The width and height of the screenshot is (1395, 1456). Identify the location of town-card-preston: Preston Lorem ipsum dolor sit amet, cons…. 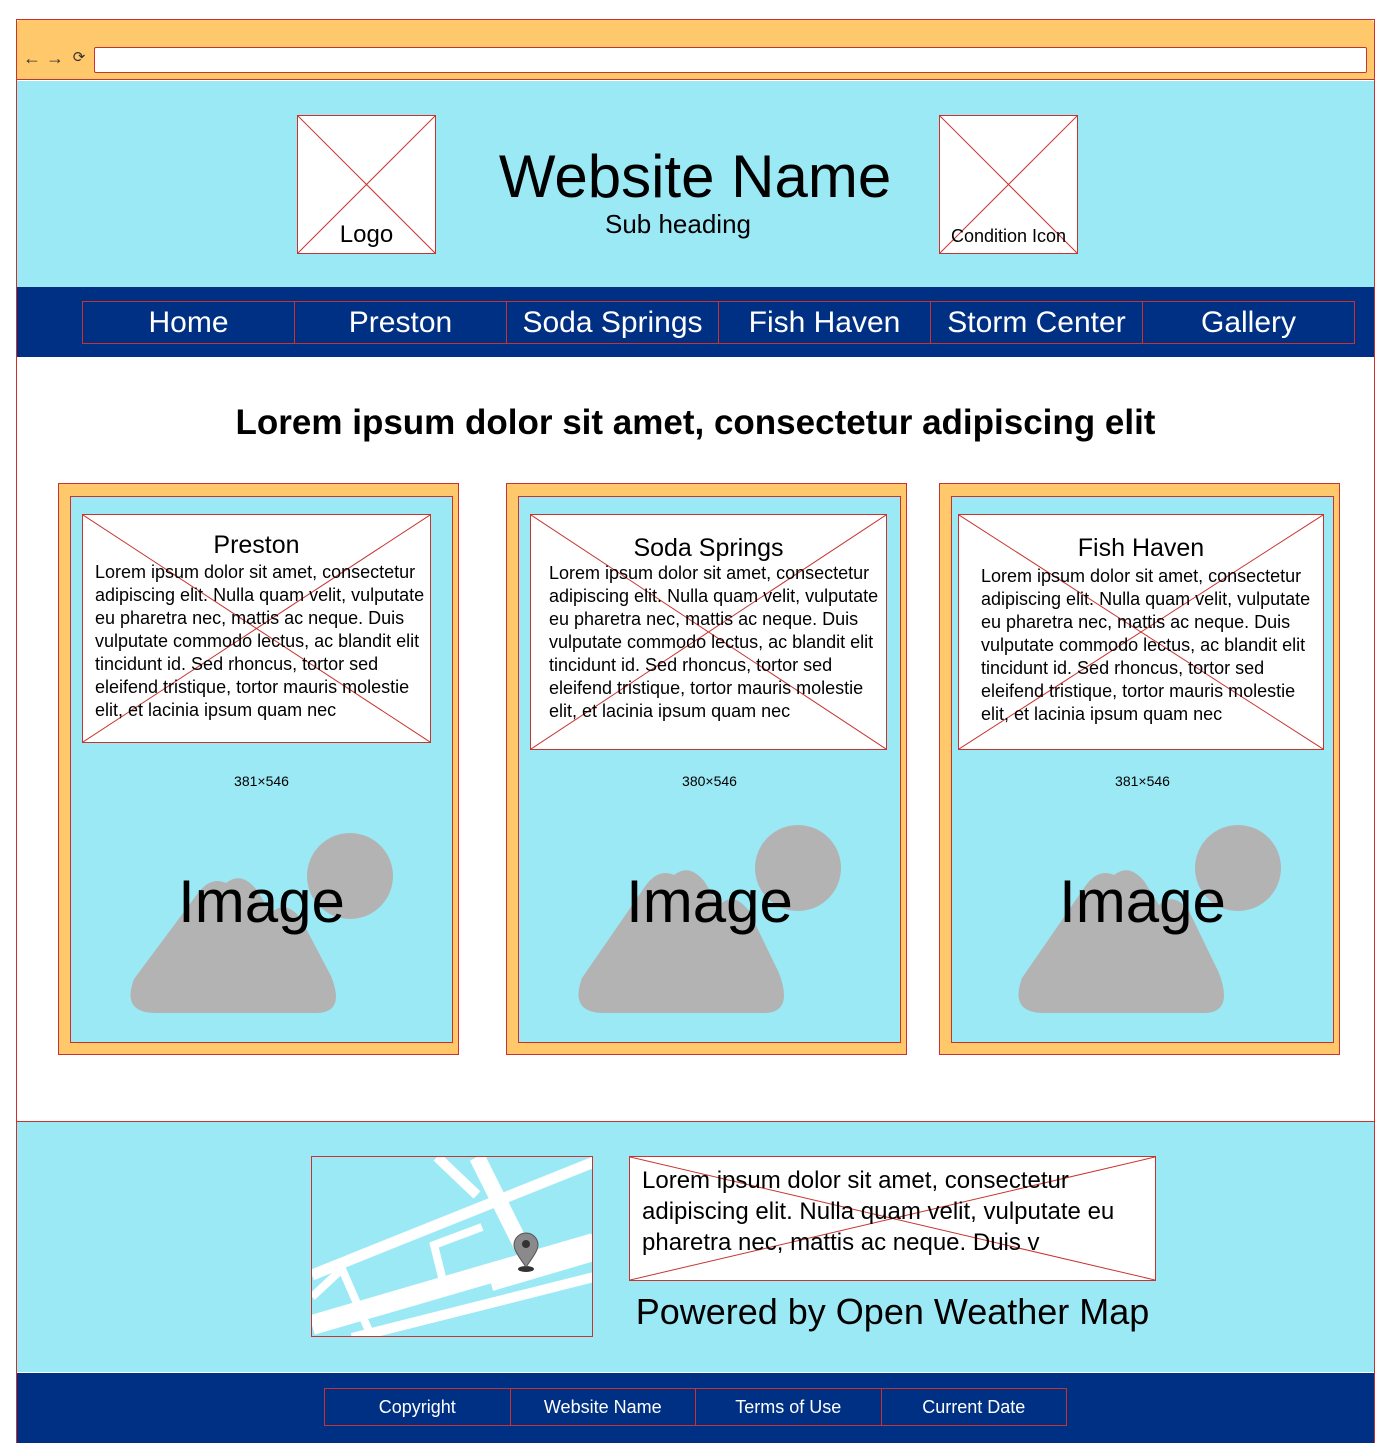
(258, 769).